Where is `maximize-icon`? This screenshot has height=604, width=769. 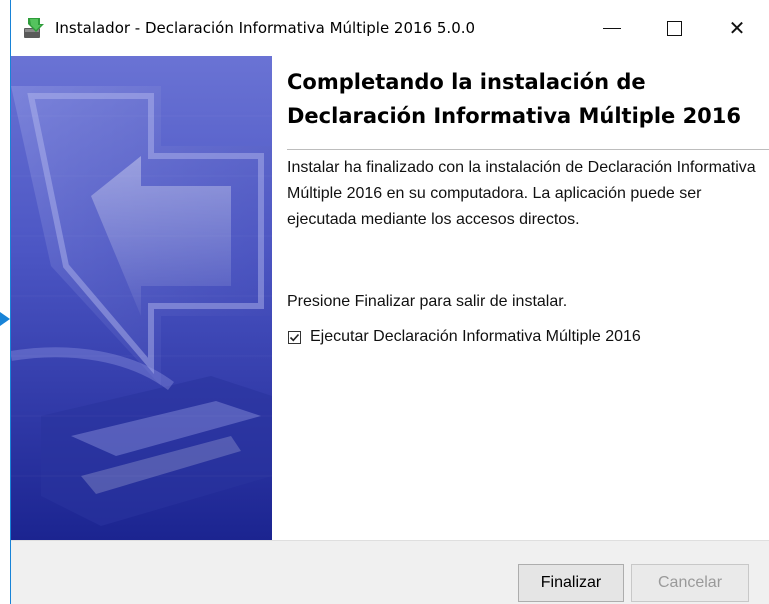
maximize-icon is located at coordinates (674, 28).